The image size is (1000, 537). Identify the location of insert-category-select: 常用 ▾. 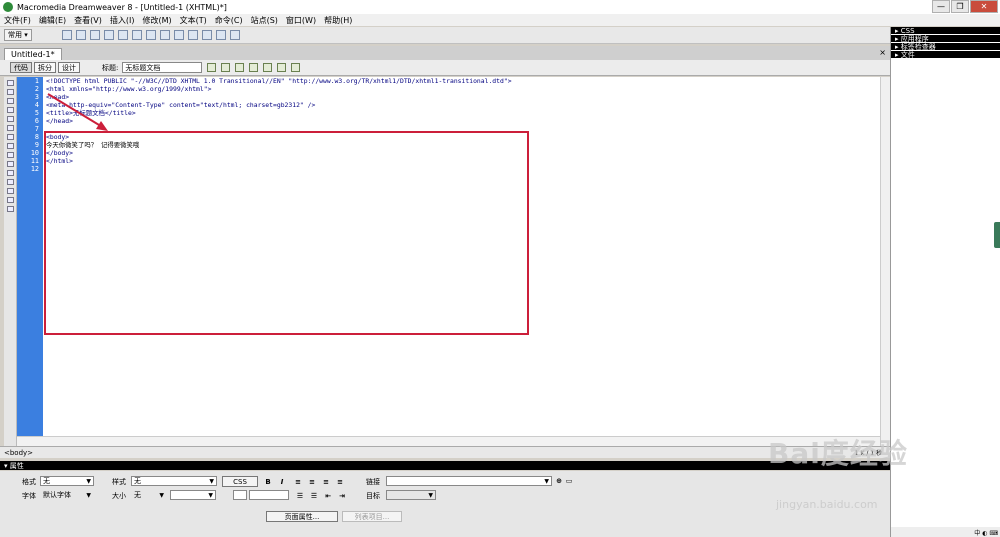
(18, 35).